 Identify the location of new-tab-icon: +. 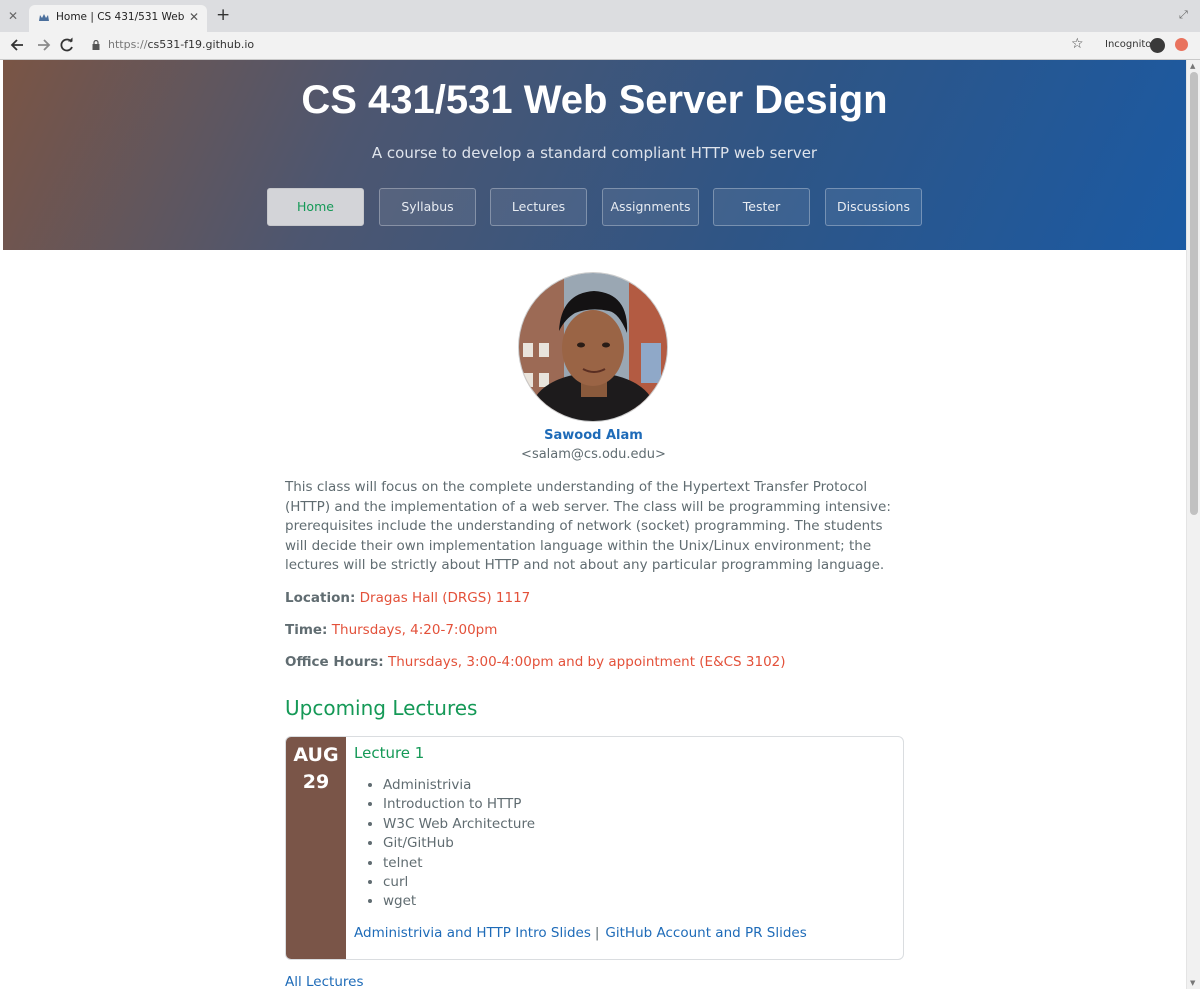
(223, 15).